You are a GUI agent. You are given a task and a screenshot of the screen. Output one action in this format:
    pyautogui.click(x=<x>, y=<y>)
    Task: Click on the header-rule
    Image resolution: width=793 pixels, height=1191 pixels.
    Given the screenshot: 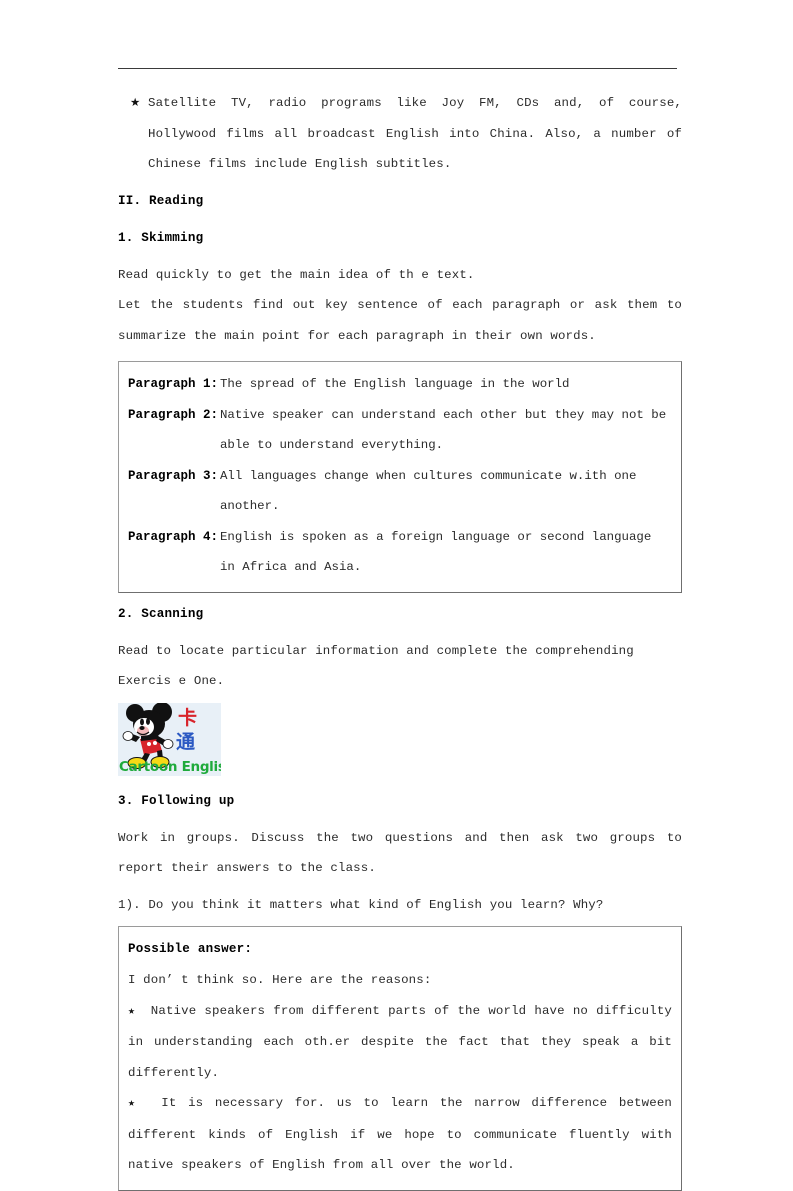 What is the action you would take?
    pyautogui.click(x=397, y=68)
    